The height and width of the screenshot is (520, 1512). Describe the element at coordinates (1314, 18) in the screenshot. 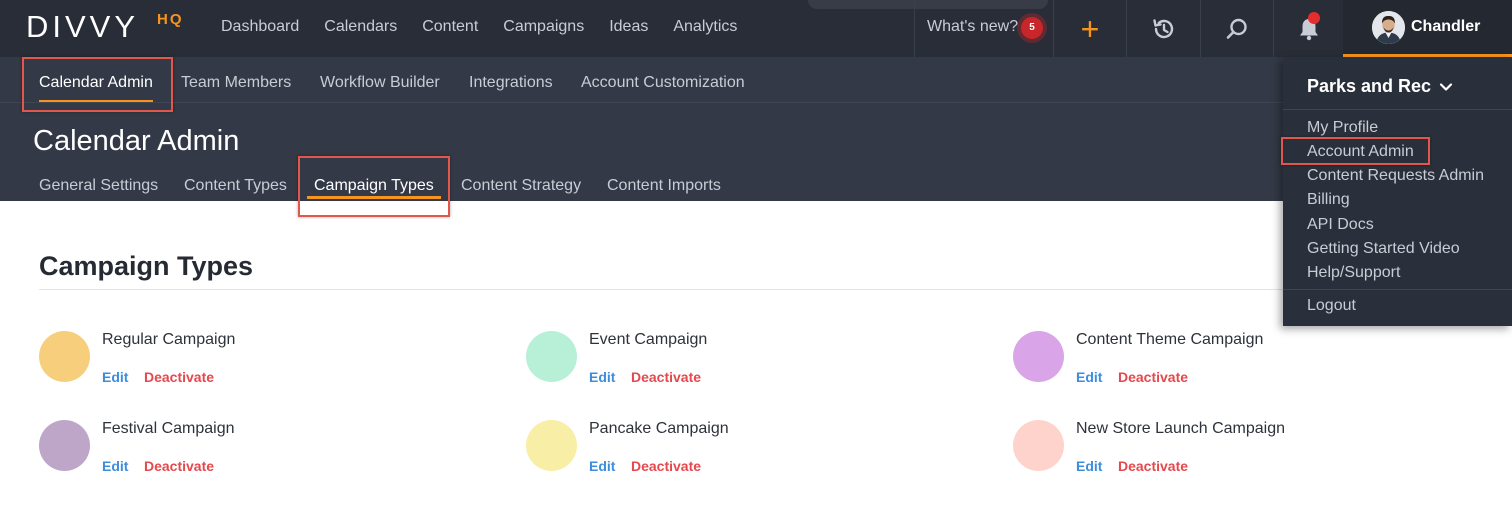

I see `notification-dot` at that location.